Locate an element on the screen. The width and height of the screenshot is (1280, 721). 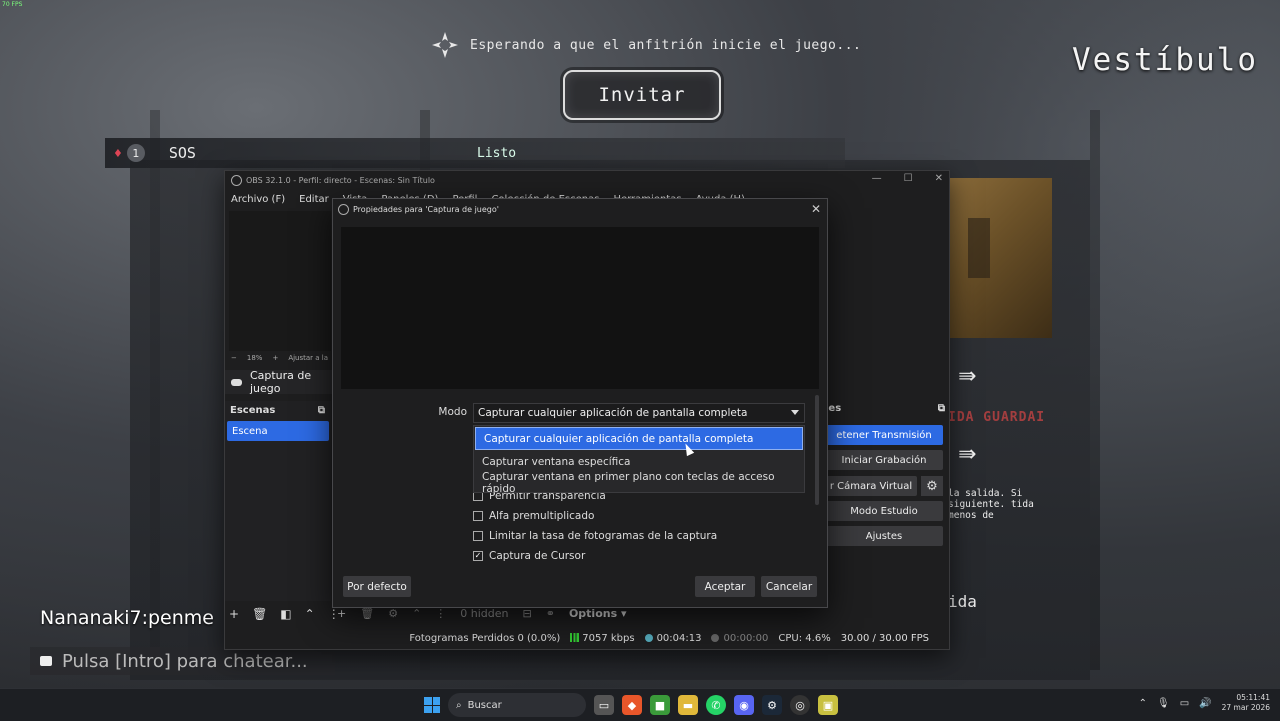
checkbox-checked: ✓ is located at coordinates (478, 556).